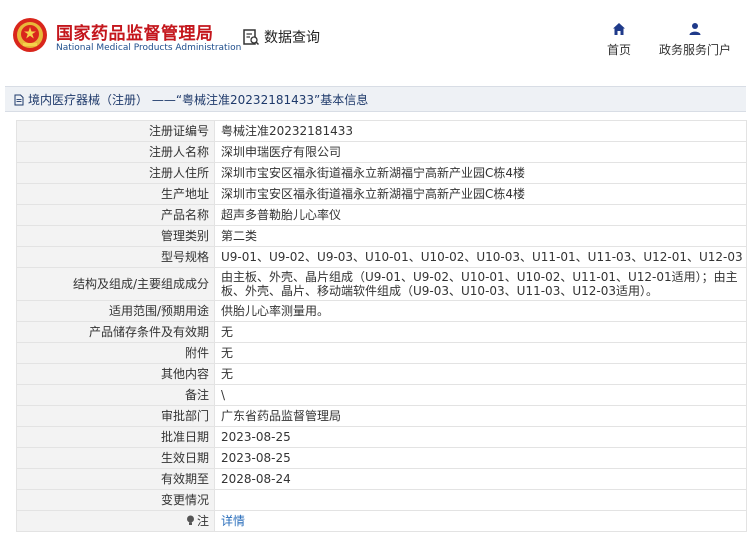 The height and width of the screenshot is (544, 749). Describe the element at coordinates (292, 38) in the screenshot. I see `data-query-label: 数据查询` at that location.